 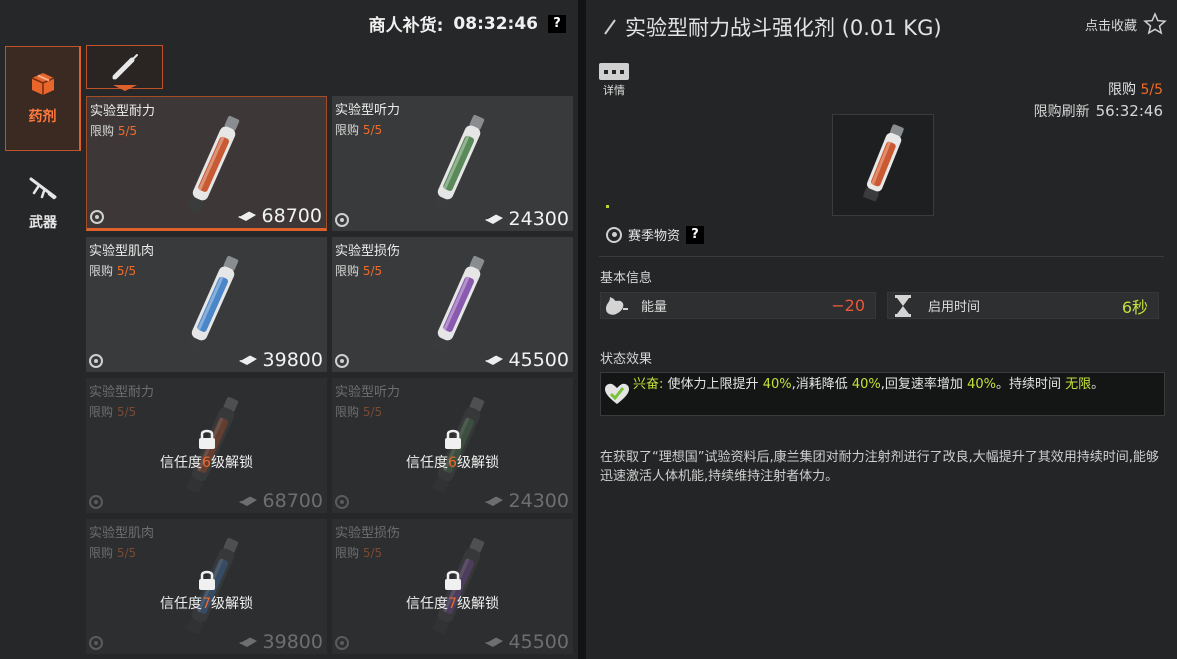 What do you see at coordinates (614, 71) in the screenshot?
I see `details-icon` at bounding box center [614, 71].